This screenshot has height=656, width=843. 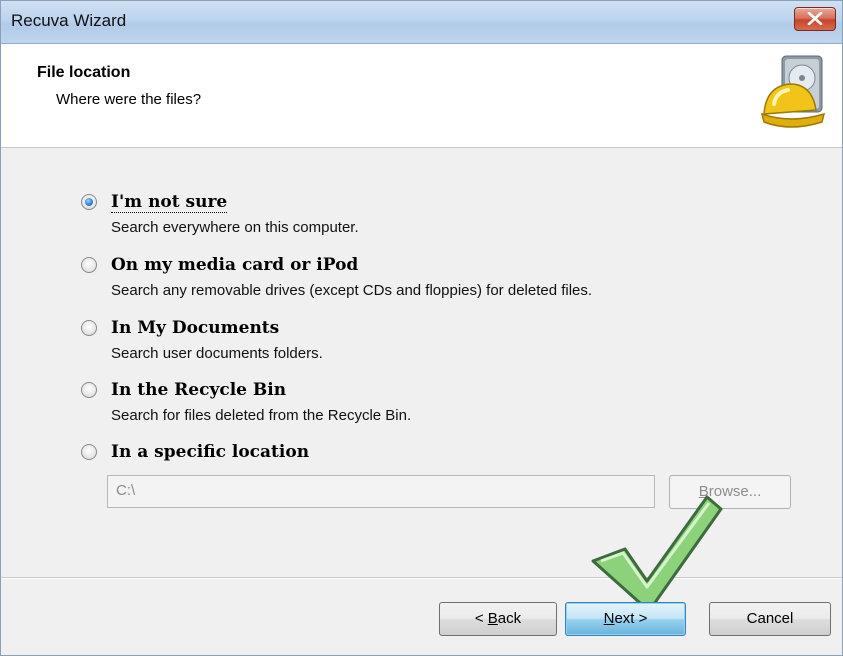 I want to click on option-label: On my media card or iPod, so click(x=234, y=265).